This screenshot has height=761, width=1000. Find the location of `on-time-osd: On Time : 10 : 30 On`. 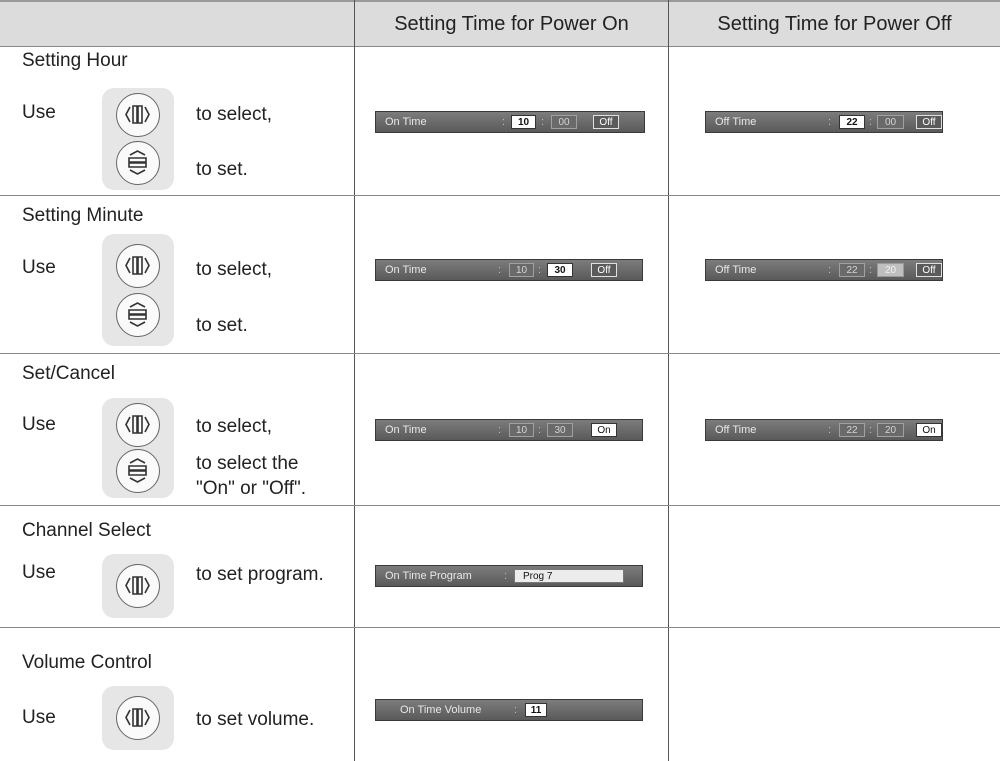

on-time-osd: On Time : 10 : 30 On is located at coordinates (509, 430).